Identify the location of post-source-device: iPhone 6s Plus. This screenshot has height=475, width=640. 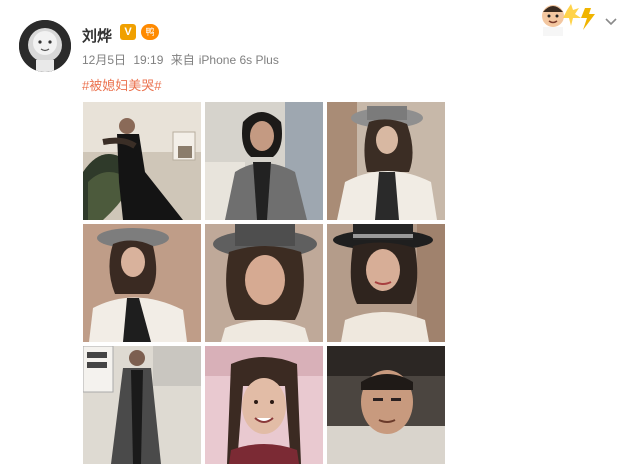
(239, 60).